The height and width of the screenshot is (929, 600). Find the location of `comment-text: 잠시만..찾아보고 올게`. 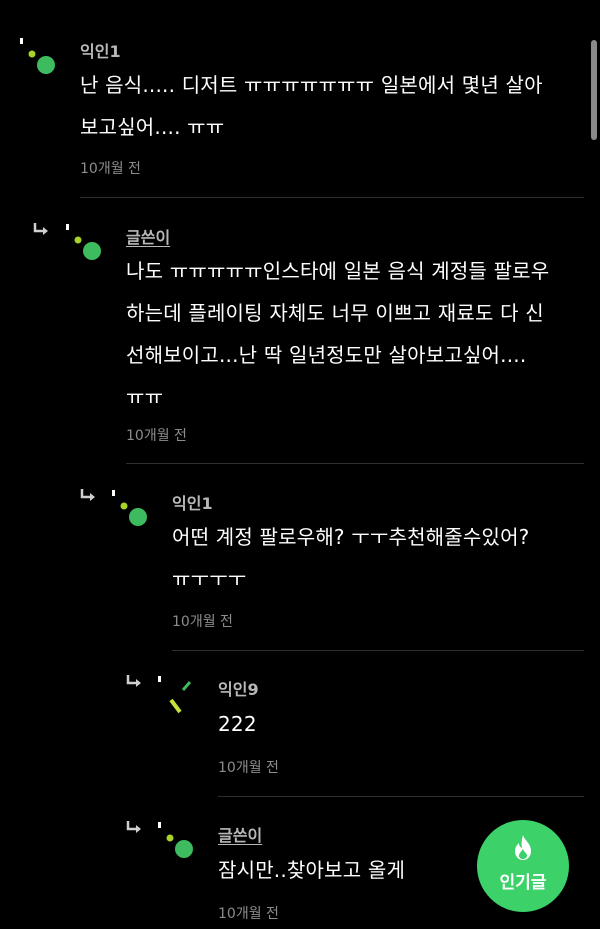

comment-text: 잠시만..찾아보고 올게 is located at coordinates (343, 870).